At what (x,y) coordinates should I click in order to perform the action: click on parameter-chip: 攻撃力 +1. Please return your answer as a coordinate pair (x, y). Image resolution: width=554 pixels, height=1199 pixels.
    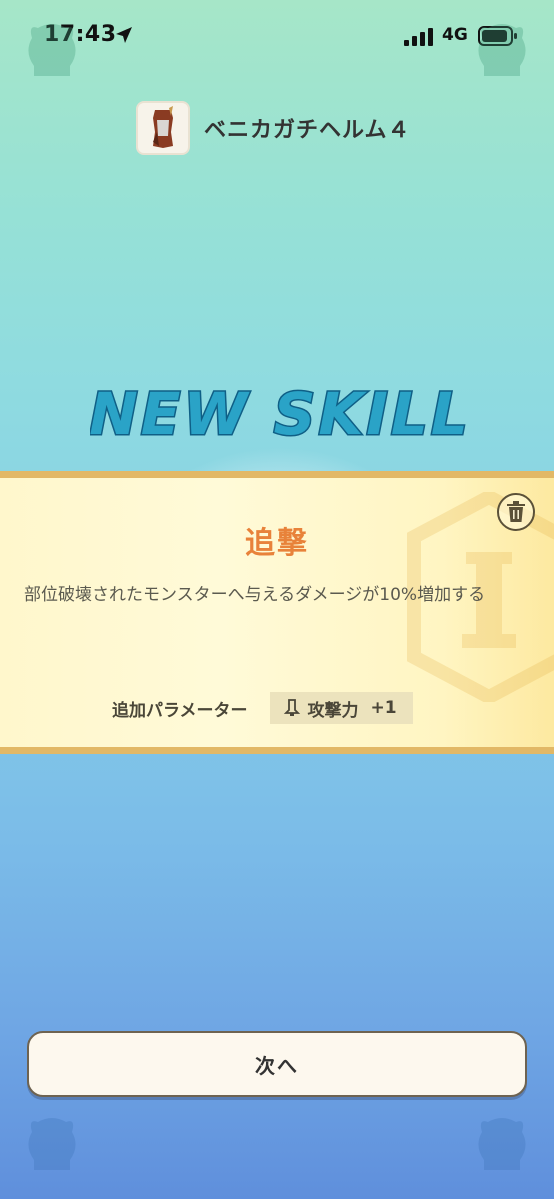
    Looking at the image, I should click on (341, 708).